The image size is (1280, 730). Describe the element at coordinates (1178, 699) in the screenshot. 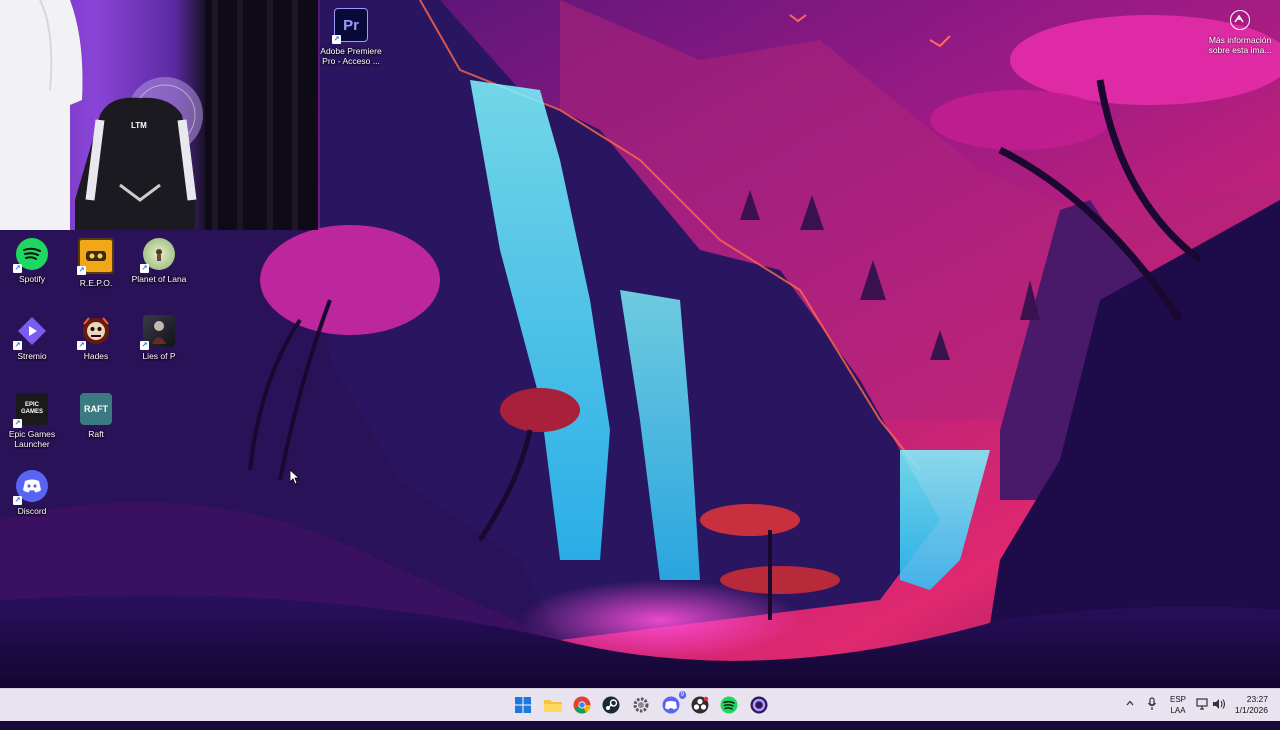

I see `language-code: ESP` at that location.